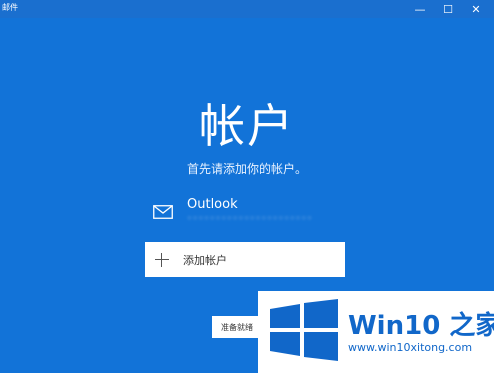 The image size is (494, 373). Describe the element at coordinates (10, 7) in the screenshot. I see `app-title: 邮件` at that location.